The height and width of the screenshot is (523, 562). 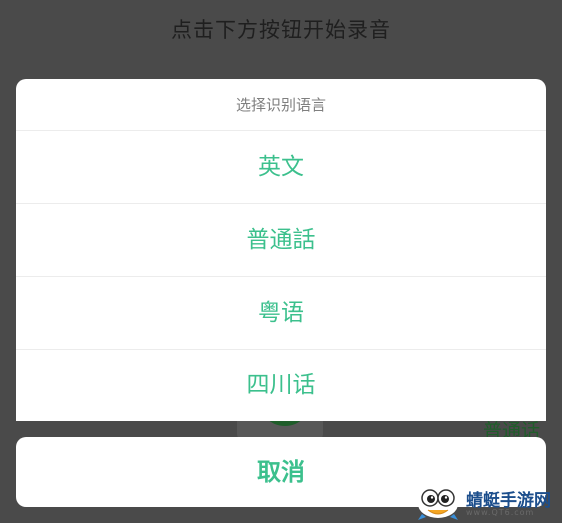 What do you see at coordinates (281, 385) in the screenshot?
I see `option-sichuanese: 四川话` at bounding box center [281, 385].